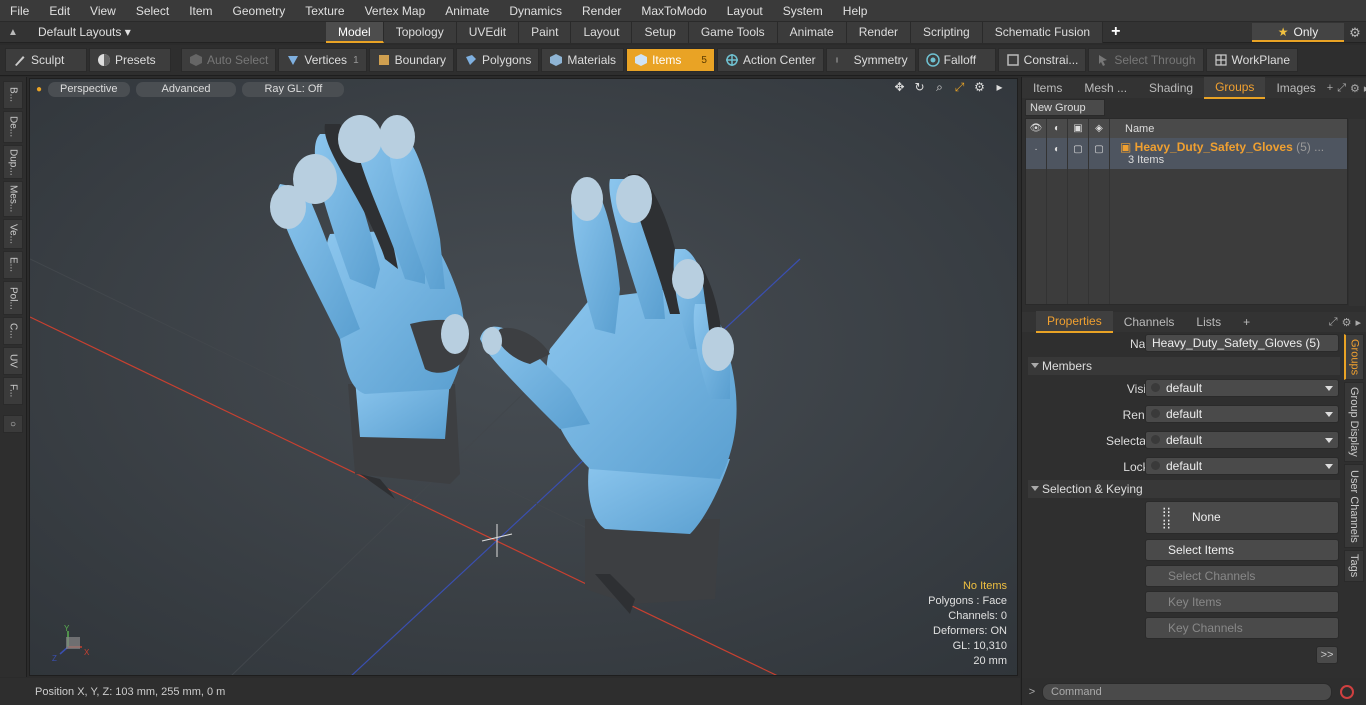 This screenshot has width=1366, height=705. What do you see at coordinates (1358, 322) in the screenshot?
I see `props-arrow-icon: ▸` at bounding box center [1358, 322].